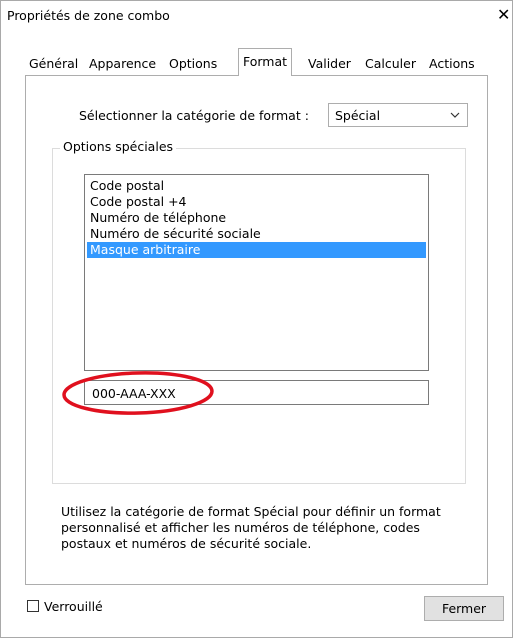 The image size is (513, 638). Describe the element at coordinates (452, 63) in the screenshot. I see `tab-actions: Actions` at that location.